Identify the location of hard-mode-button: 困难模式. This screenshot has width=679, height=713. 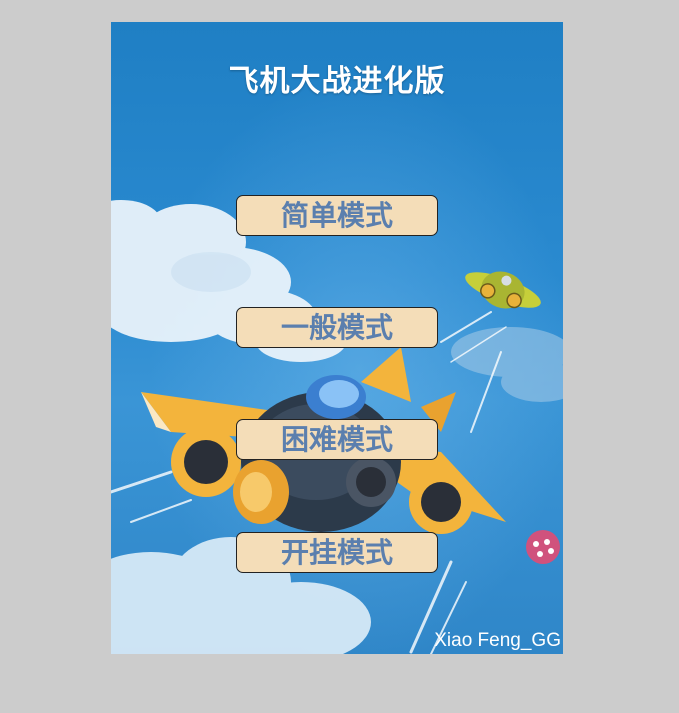
(337, 439).